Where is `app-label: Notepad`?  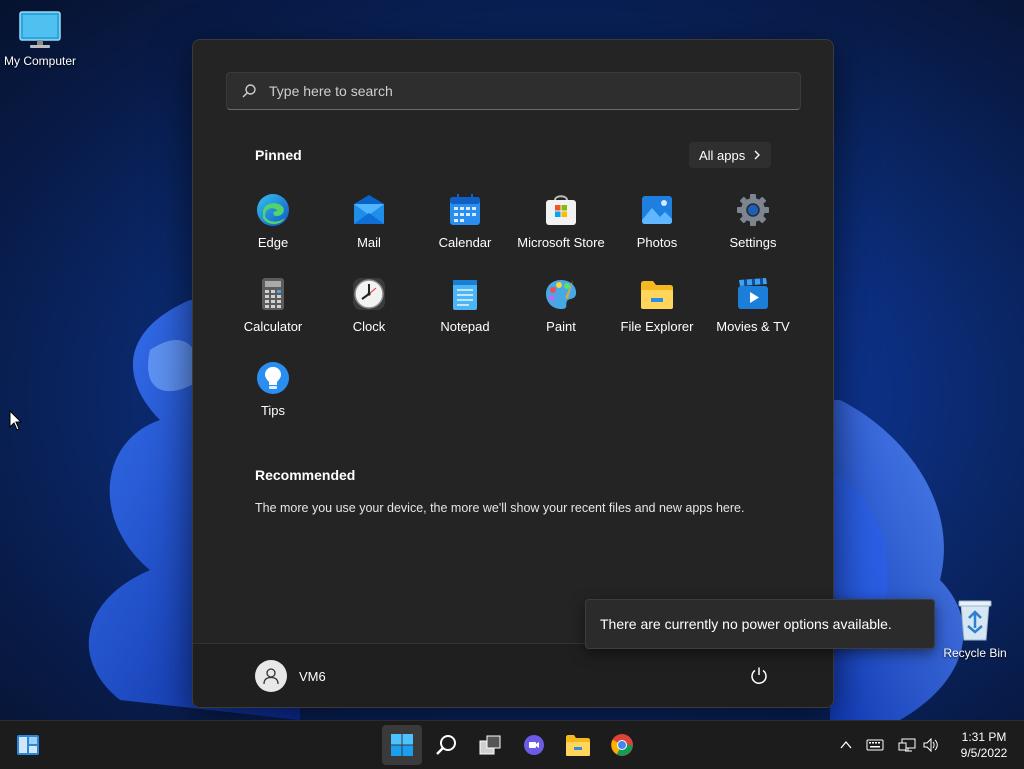
app-label: Notepad is located at coordinates (465, 326).